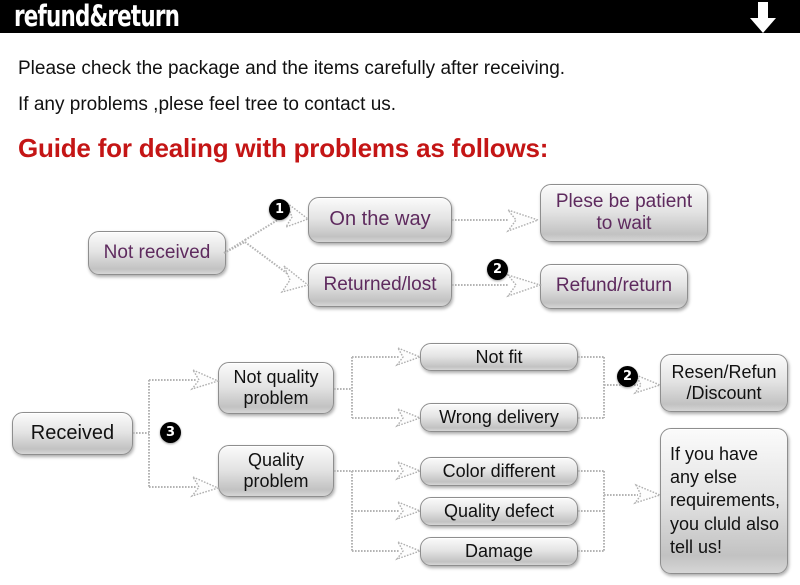  What do you see at coordinates (408, 417) in the screenshot?
I see `arrowhead-to-wrongdelivery` at bounding box center [408, 417].